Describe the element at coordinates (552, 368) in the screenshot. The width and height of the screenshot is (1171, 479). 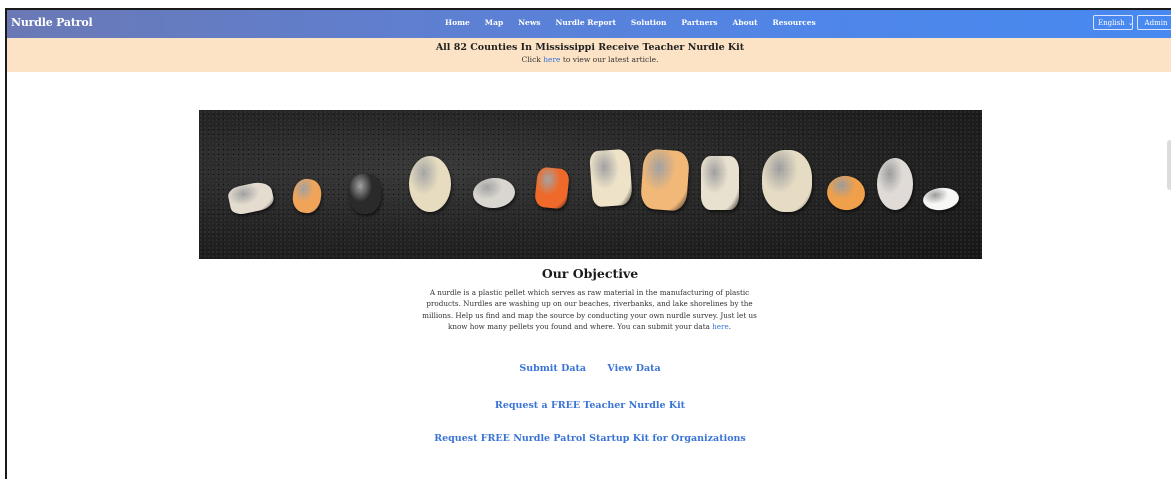
I see `submit-data-link: Submit Data` at that location.